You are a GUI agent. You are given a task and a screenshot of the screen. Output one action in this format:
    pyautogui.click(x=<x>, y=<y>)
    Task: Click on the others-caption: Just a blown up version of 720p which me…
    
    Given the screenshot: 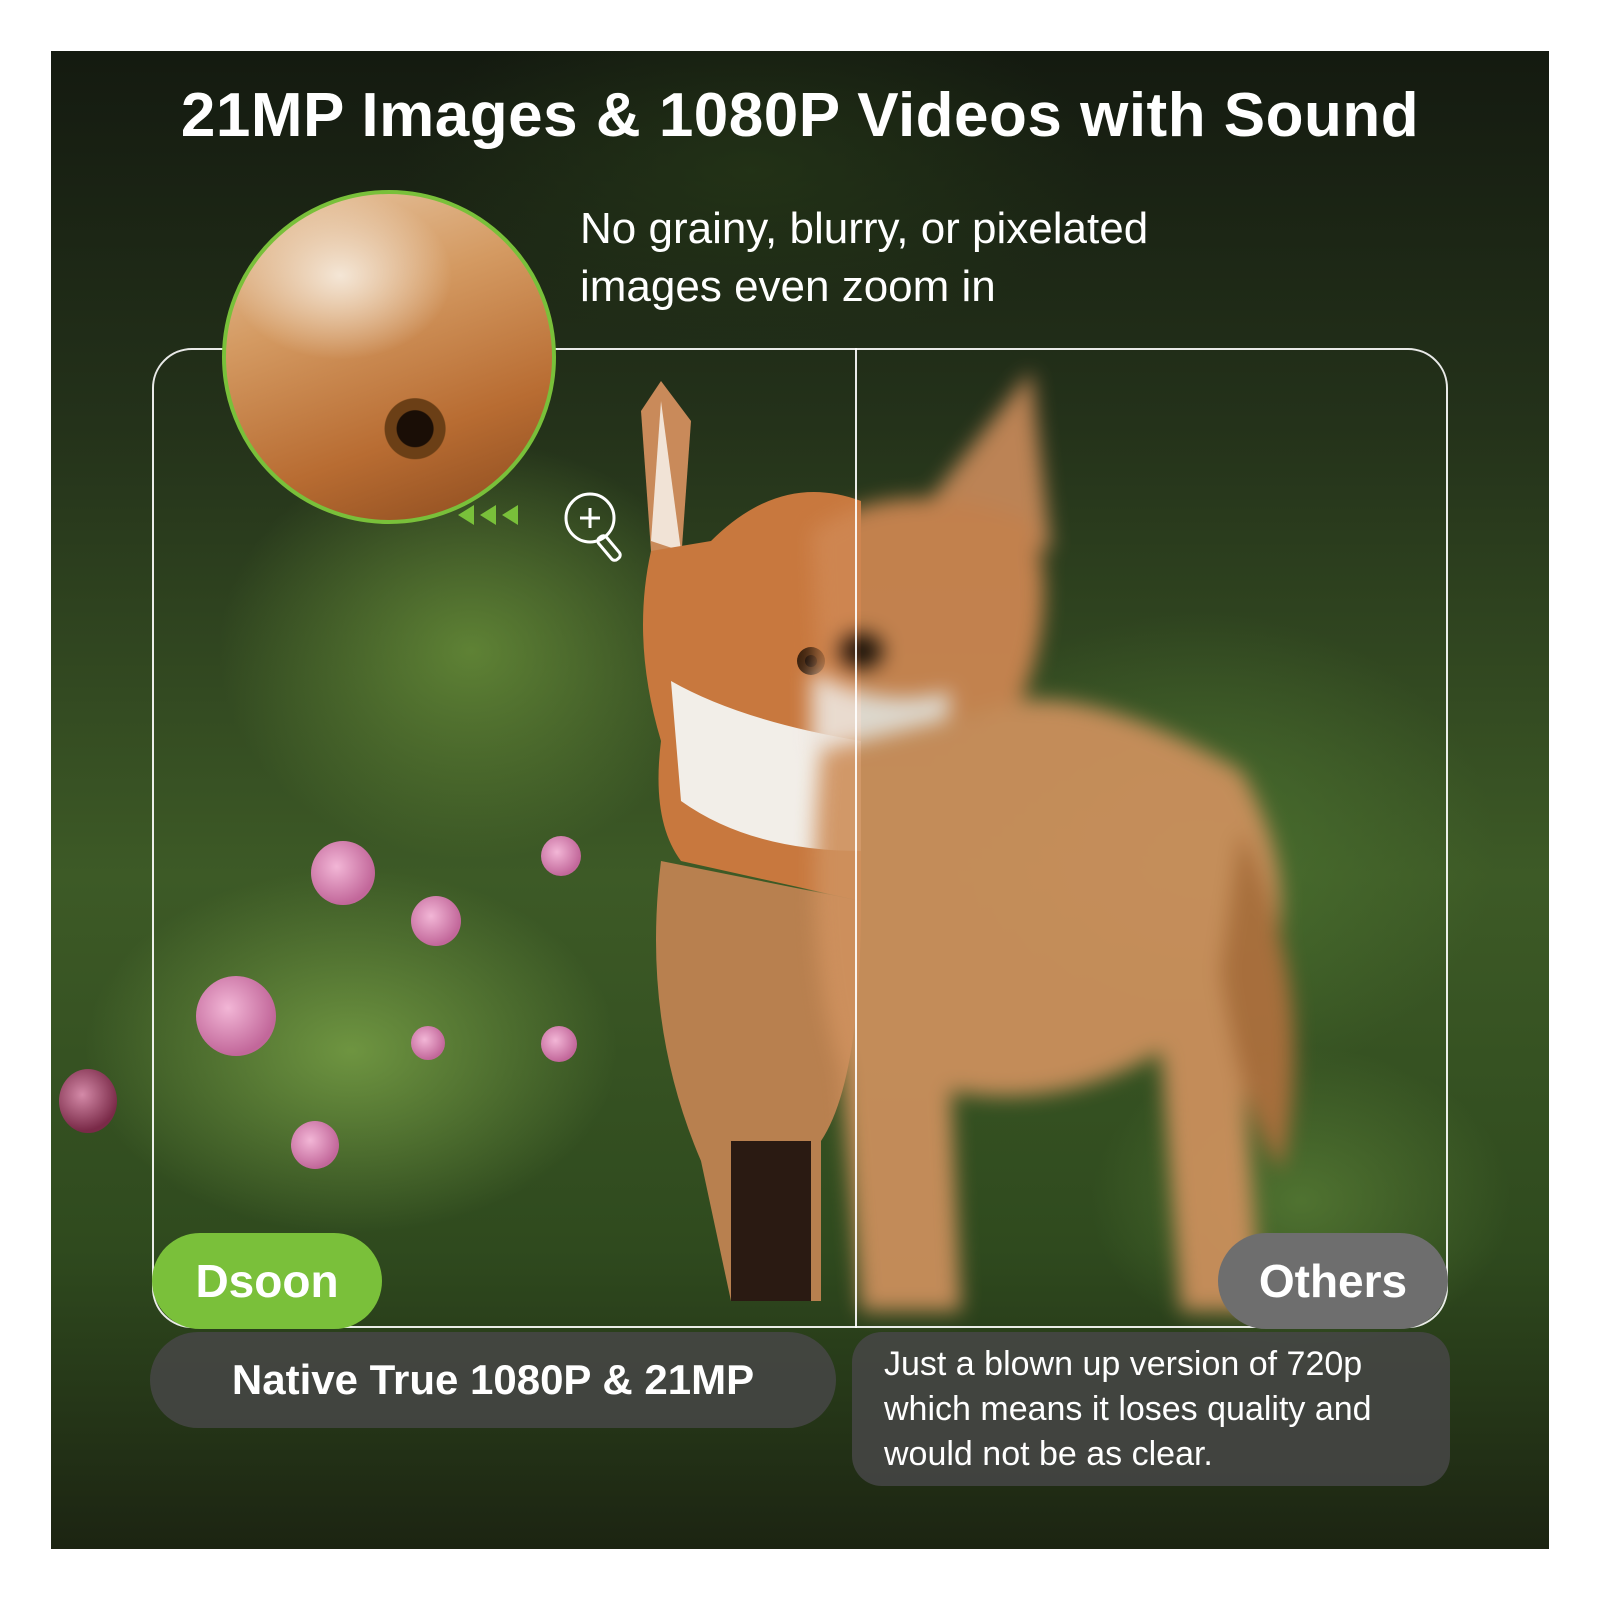 What is the action you would take?
    pyautogui.click(x=1151, y=1409)
    